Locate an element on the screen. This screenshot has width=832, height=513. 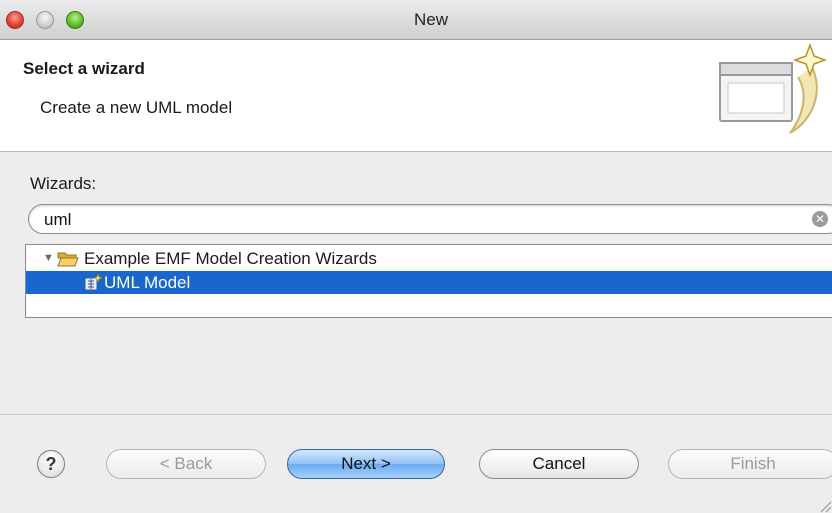
finish-button: Finish is located at coordinates (750, 464).